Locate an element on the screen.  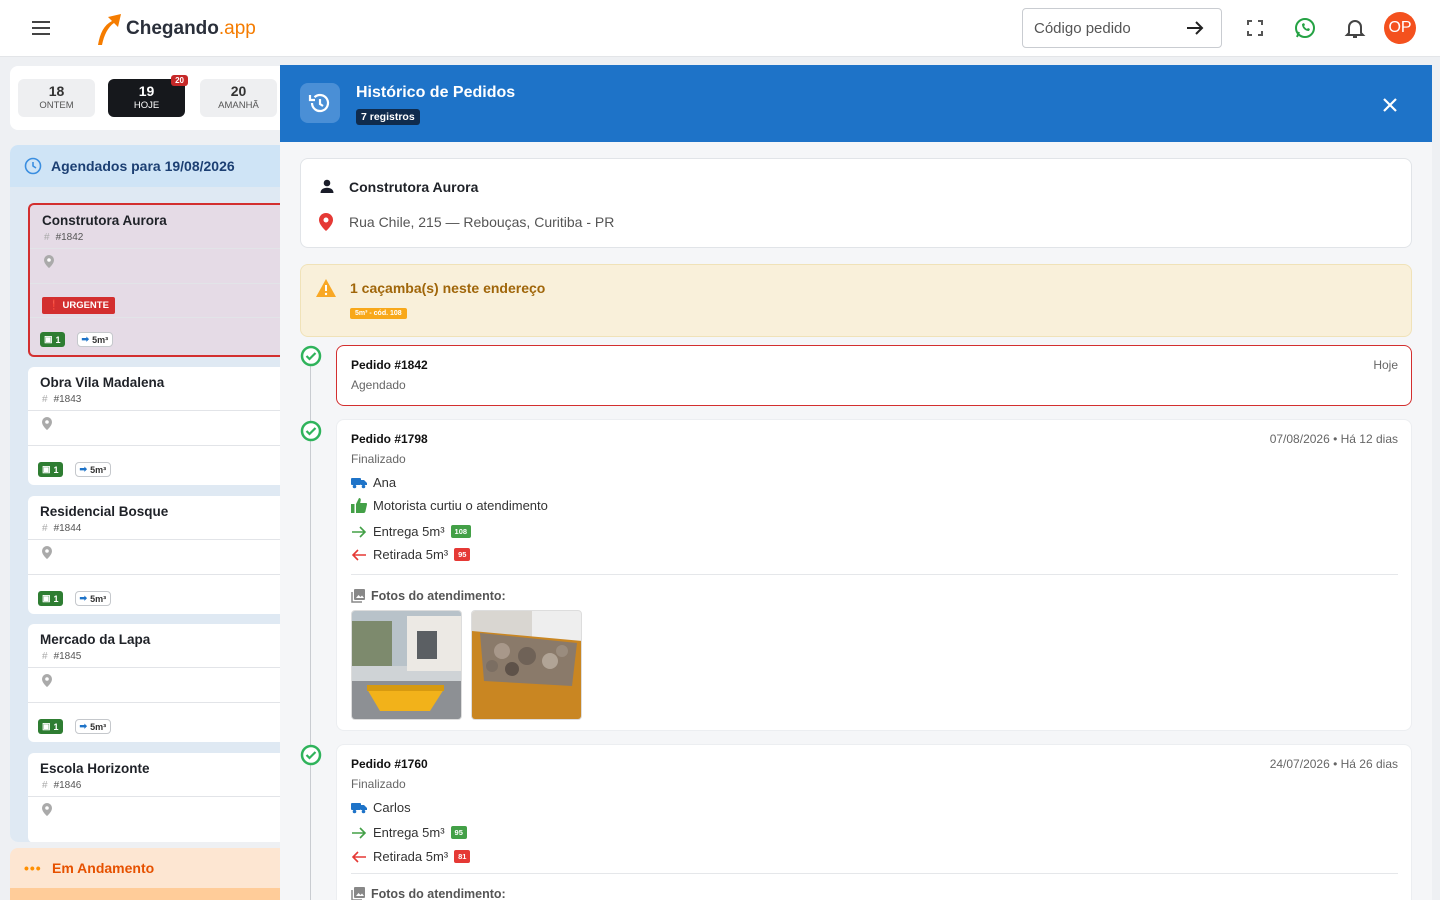
day-label: HOJE is located at coordinates (146, 105).